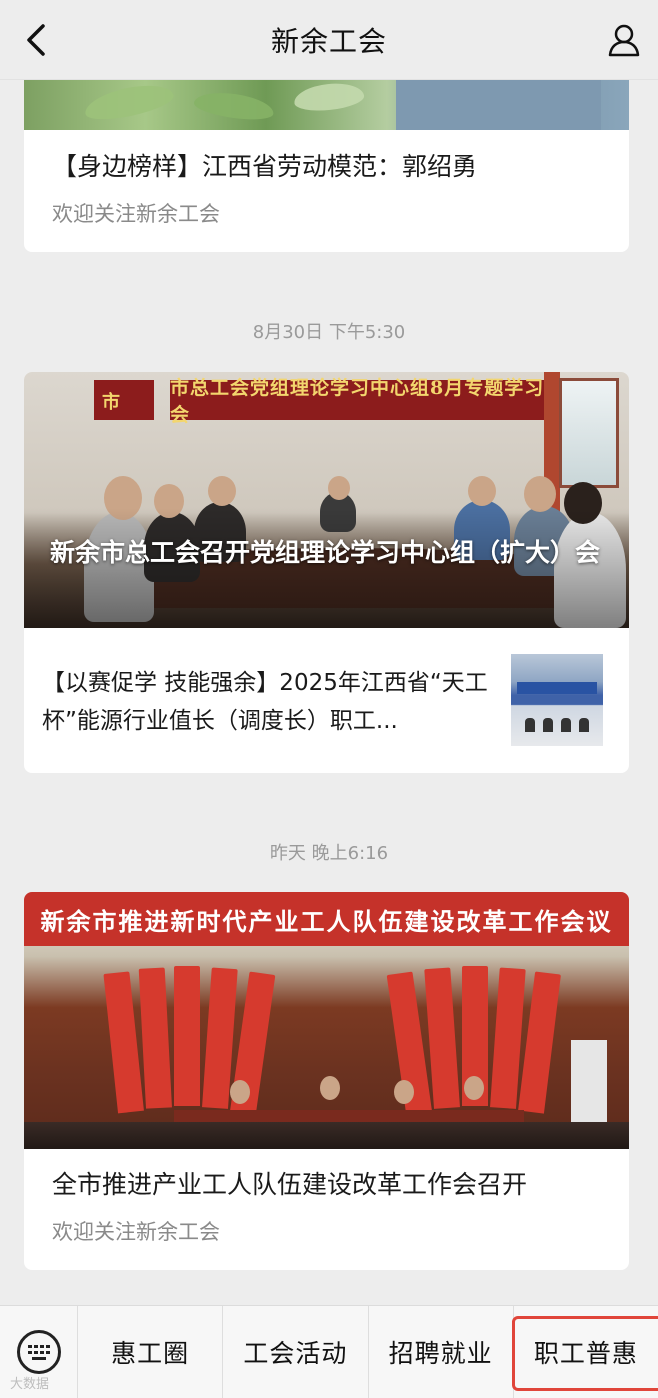 This screenshot has width=658, height=1398. Describe the element at coordinates (624, 40) in the screenshot. I see `user-icon` at that location.